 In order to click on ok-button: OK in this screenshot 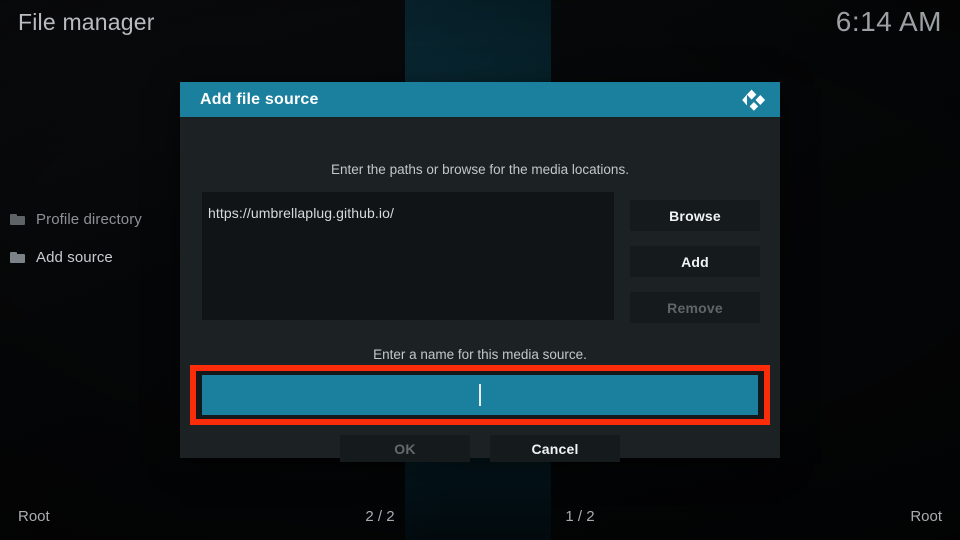, I will do `click(405, 448)`.